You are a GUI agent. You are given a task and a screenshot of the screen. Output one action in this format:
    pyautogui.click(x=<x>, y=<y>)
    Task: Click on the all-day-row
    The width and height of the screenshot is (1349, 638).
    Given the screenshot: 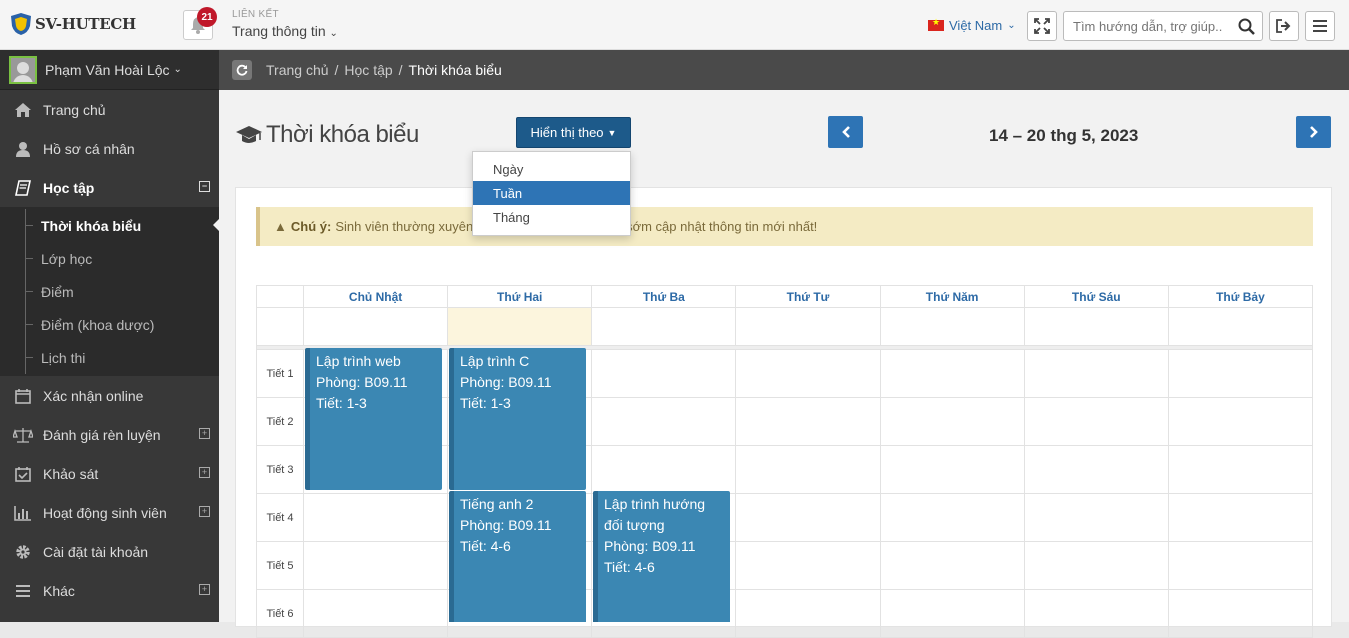 What is the action you would take?
    pyautogui.click(x=785, y=326)
    